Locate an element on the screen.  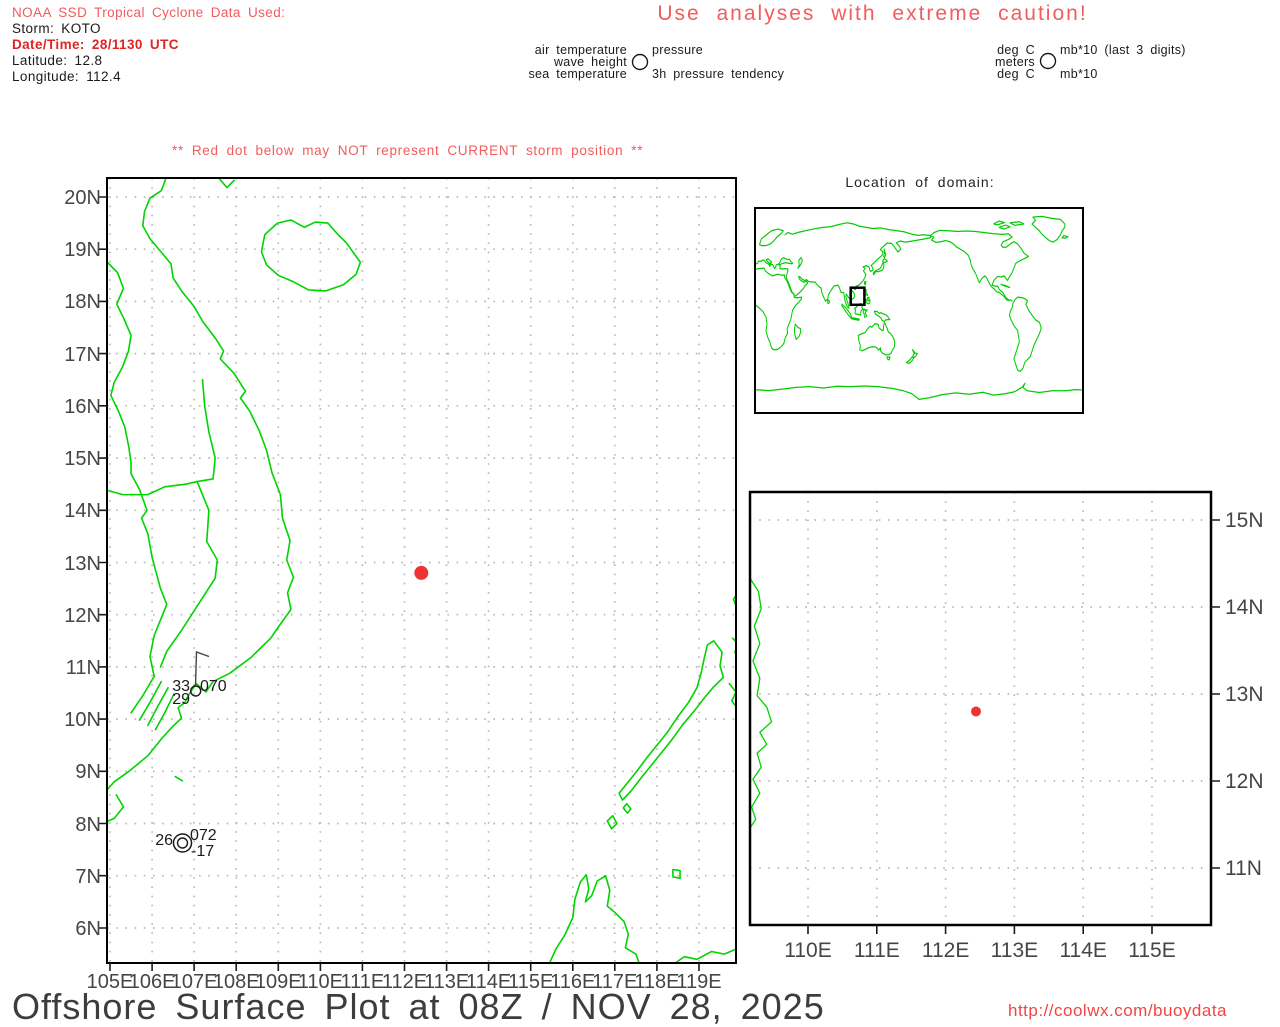
lon-label: 107E is located at coordinates (194, 982).